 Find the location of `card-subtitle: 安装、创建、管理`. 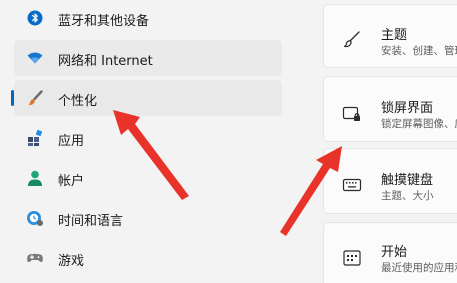

card-subtitle: 安装、创建、管理 is located at coordinates (419, 51).